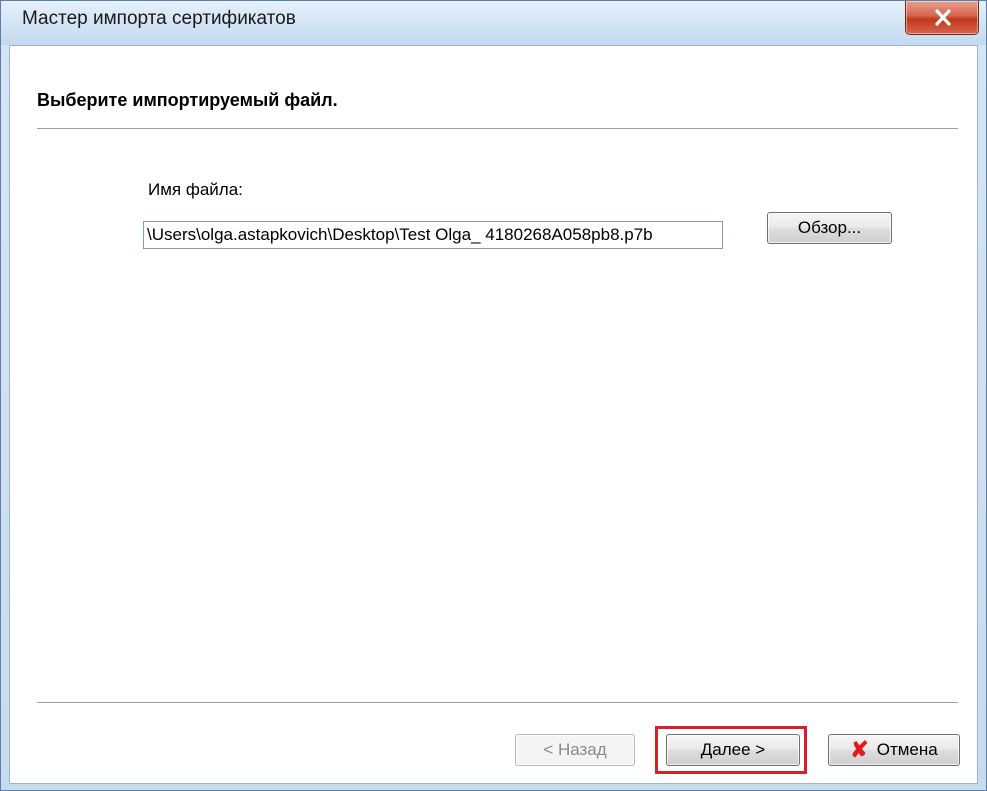  I want to click on next-button: Далее >, so click(733, 750).